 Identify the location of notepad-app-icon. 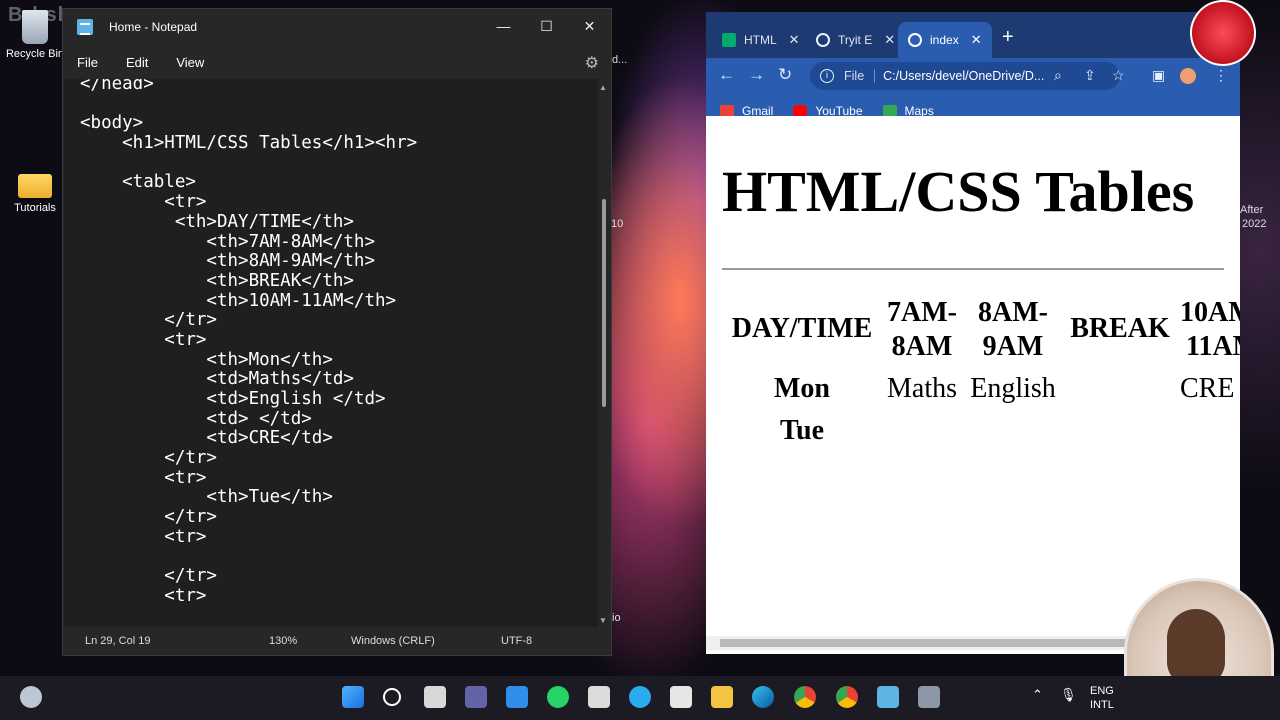
(85, 27).